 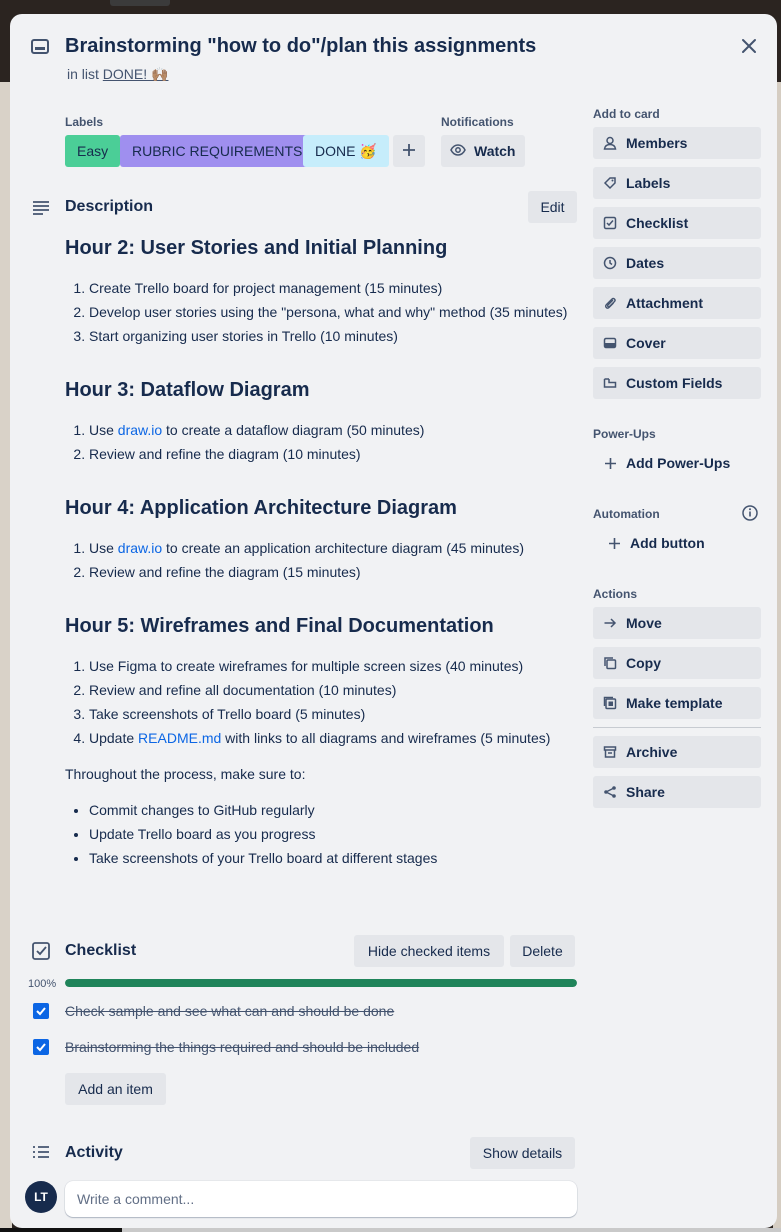 I want to click on notifications-heading: Notifications, so click(x=477, y=122).